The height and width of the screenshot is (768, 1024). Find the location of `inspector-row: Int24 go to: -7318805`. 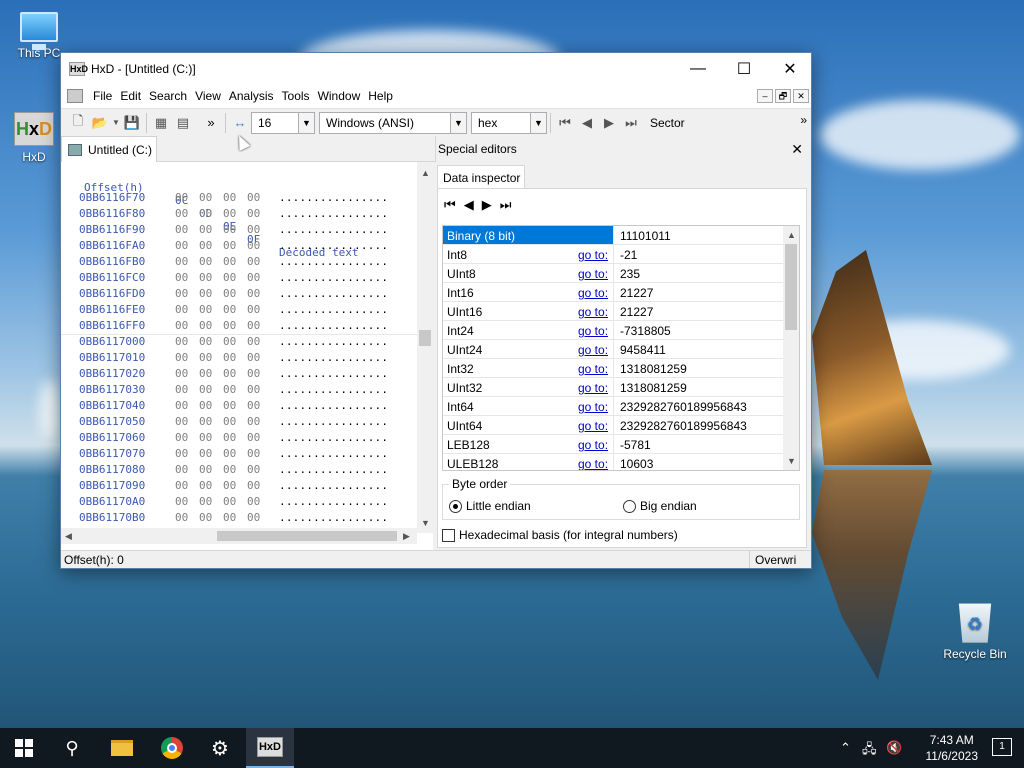

inspector-row: Int24 go to: -7318805 is located at coordinates (613, 330).